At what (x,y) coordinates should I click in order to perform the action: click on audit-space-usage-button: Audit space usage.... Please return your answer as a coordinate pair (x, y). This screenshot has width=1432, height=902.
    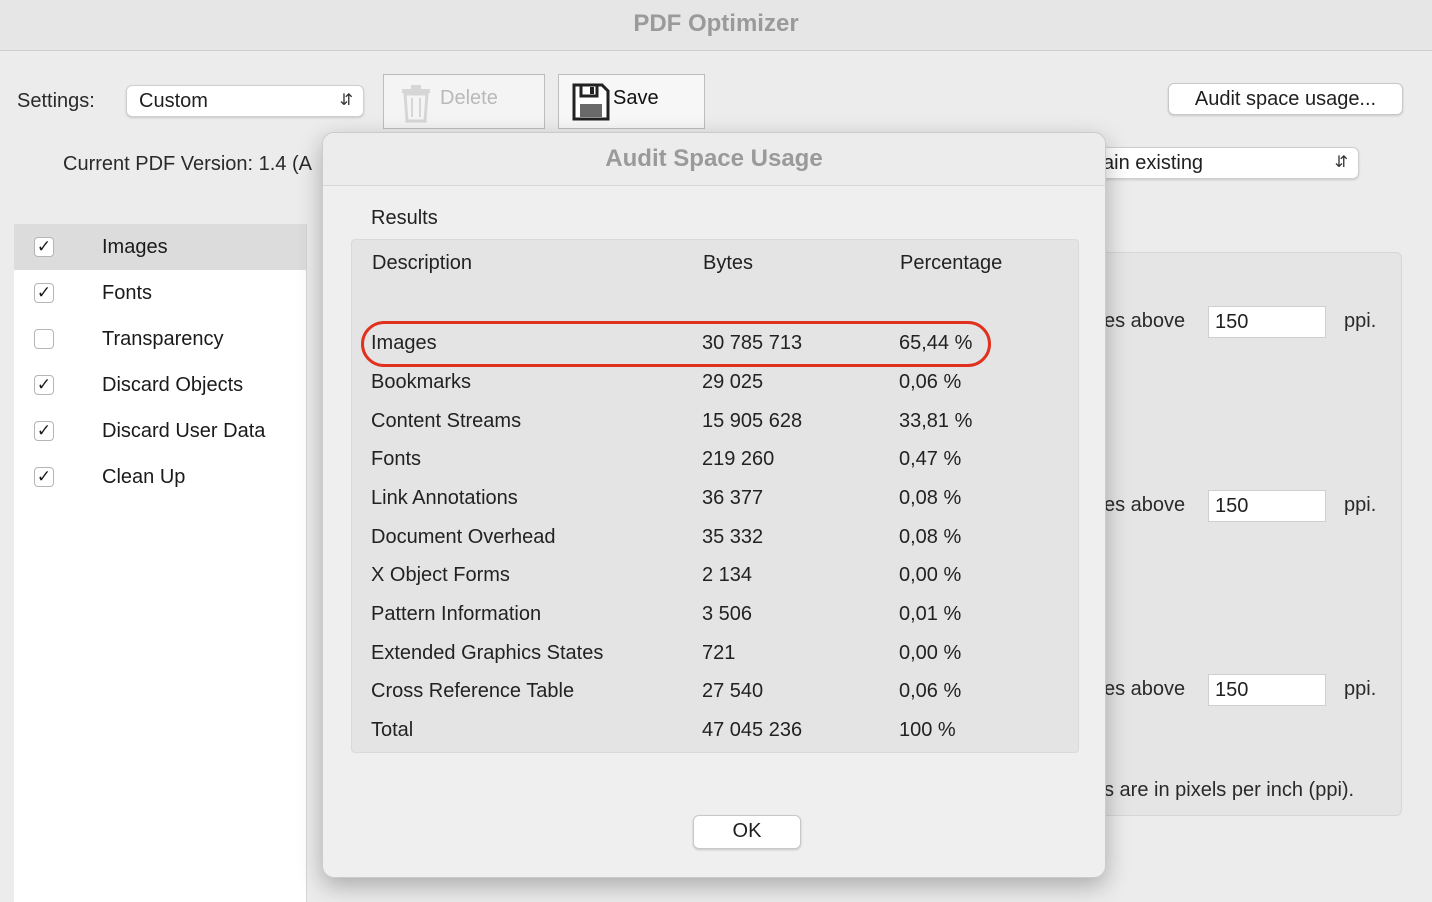
    Looking at the image, I should click on (1285, 99).